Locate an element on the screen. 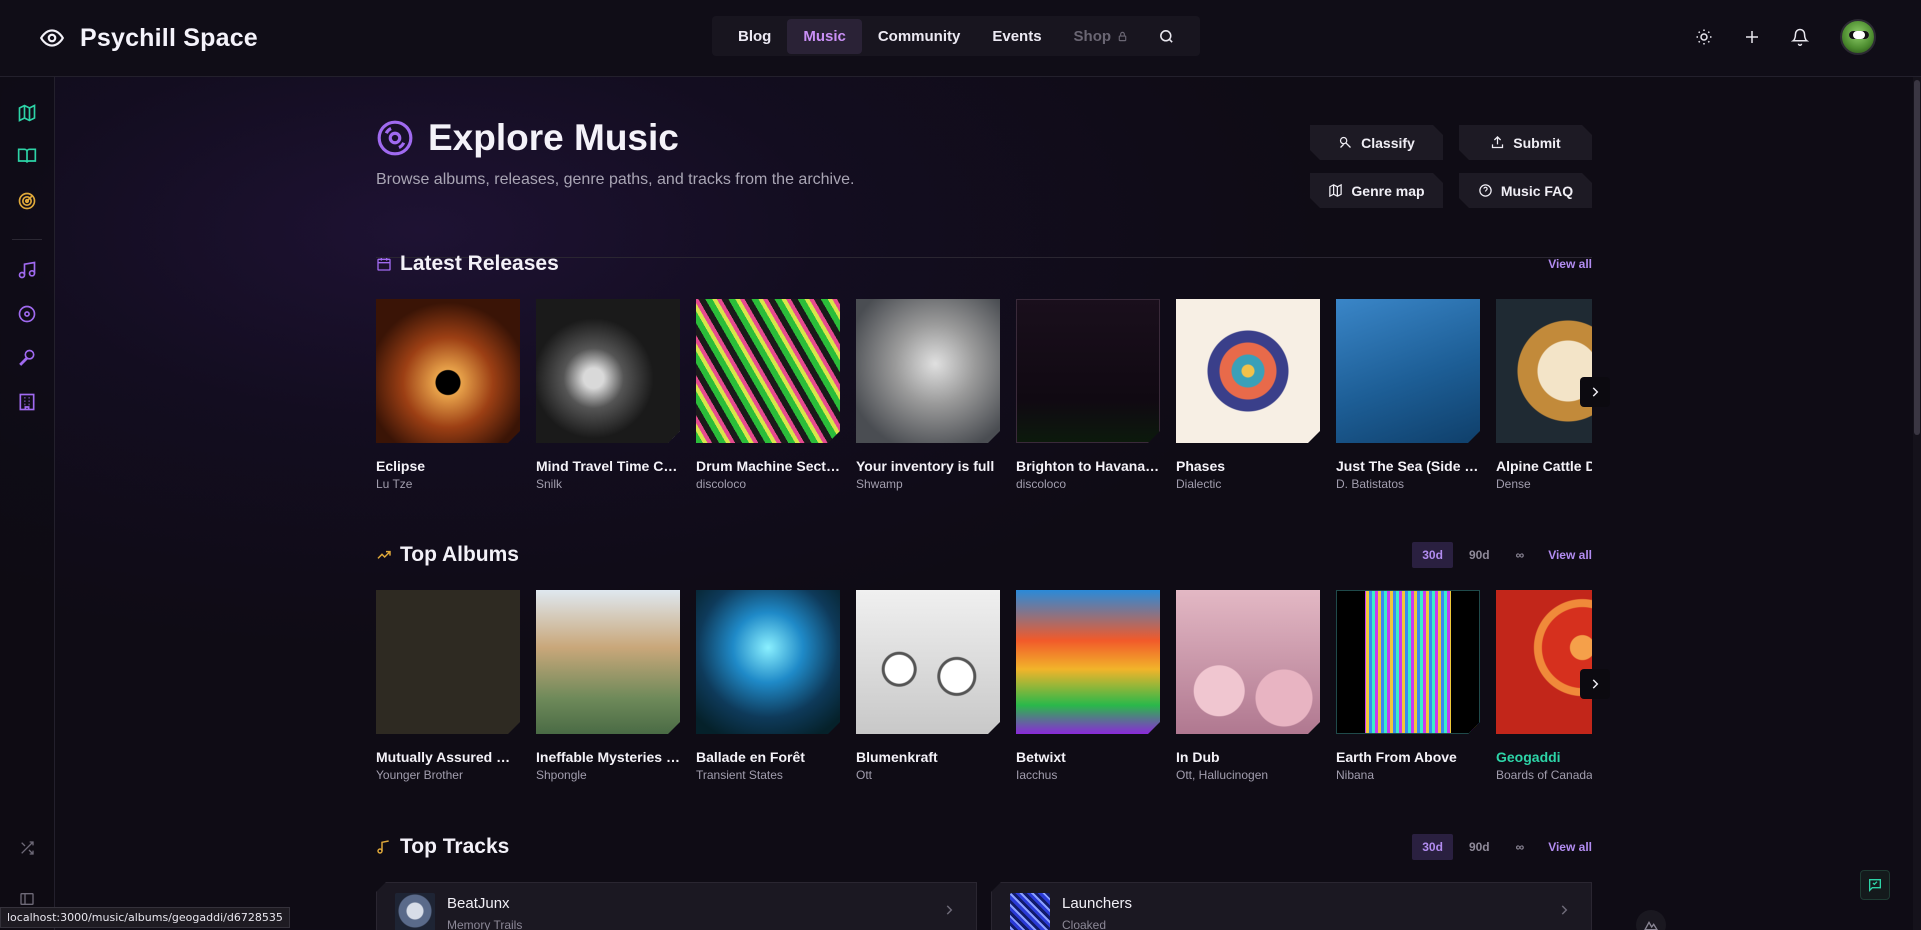 The height and width of the screenshot is (930, 1921). release-title: Your inventory is full is located at coordinates (928, 466).